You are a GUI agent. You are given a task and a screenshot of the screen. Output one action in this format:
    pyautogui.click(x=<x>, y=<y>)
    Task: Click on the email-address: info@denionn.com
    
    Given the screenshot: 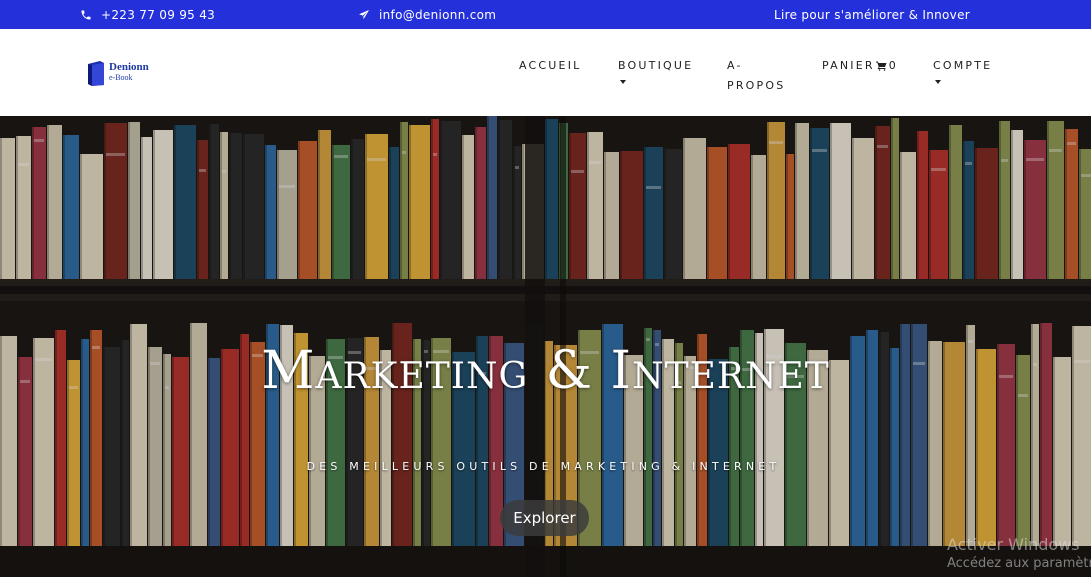 What is the action you would take?
    pyautogui.click(x=438, y=14)
    